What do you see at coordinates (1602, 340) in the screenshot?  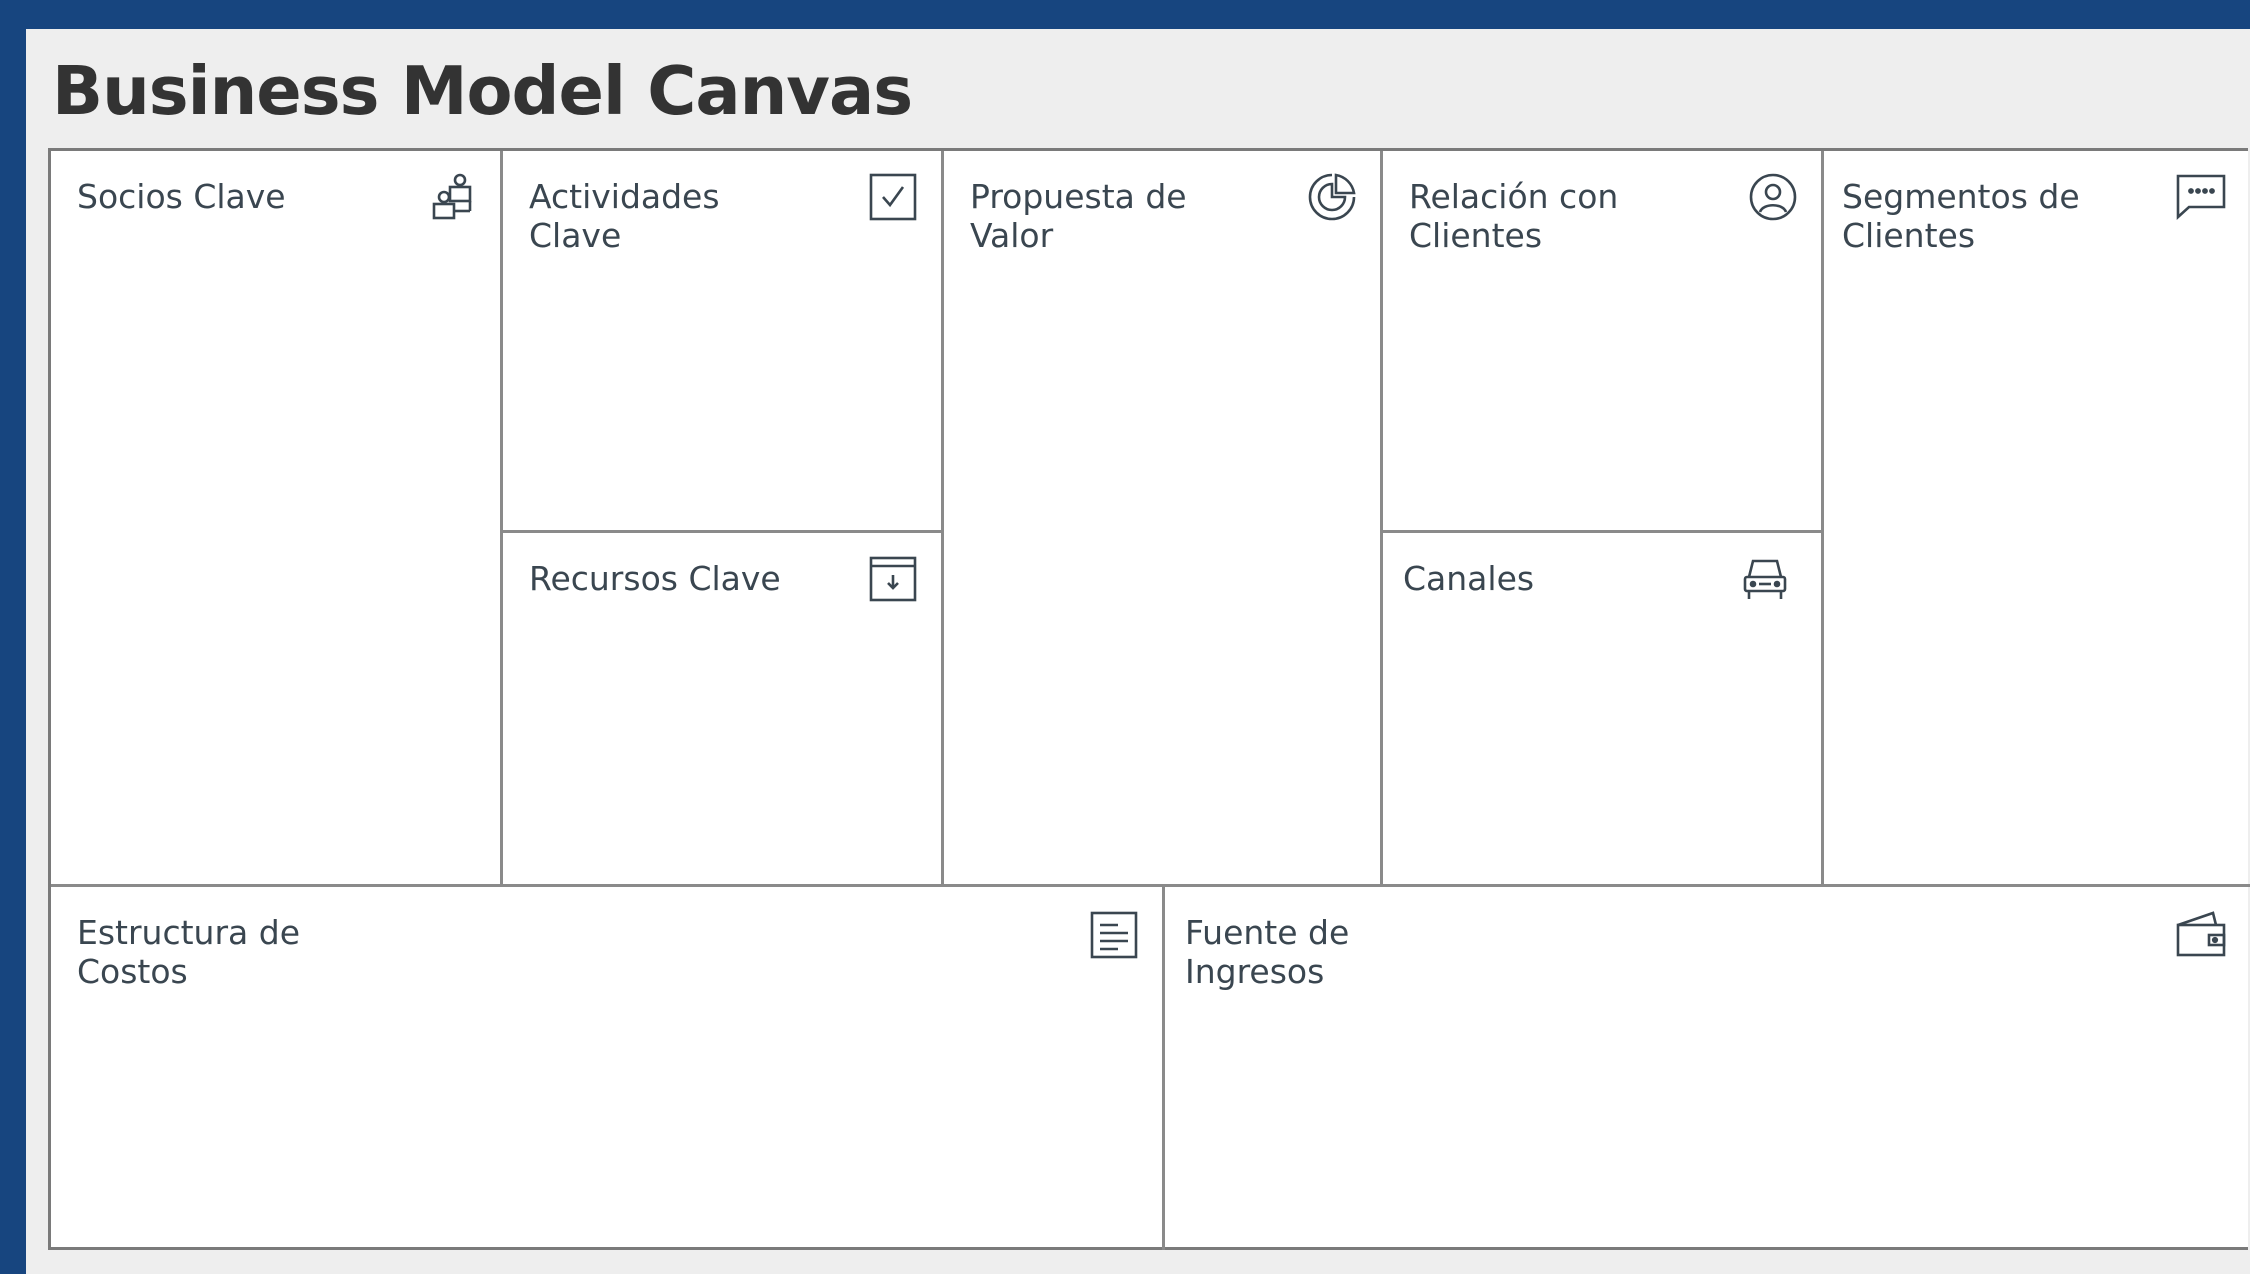 I see `block-relacion-con-clientes: Relación con Clientes` at bounding box center [1602, 340].